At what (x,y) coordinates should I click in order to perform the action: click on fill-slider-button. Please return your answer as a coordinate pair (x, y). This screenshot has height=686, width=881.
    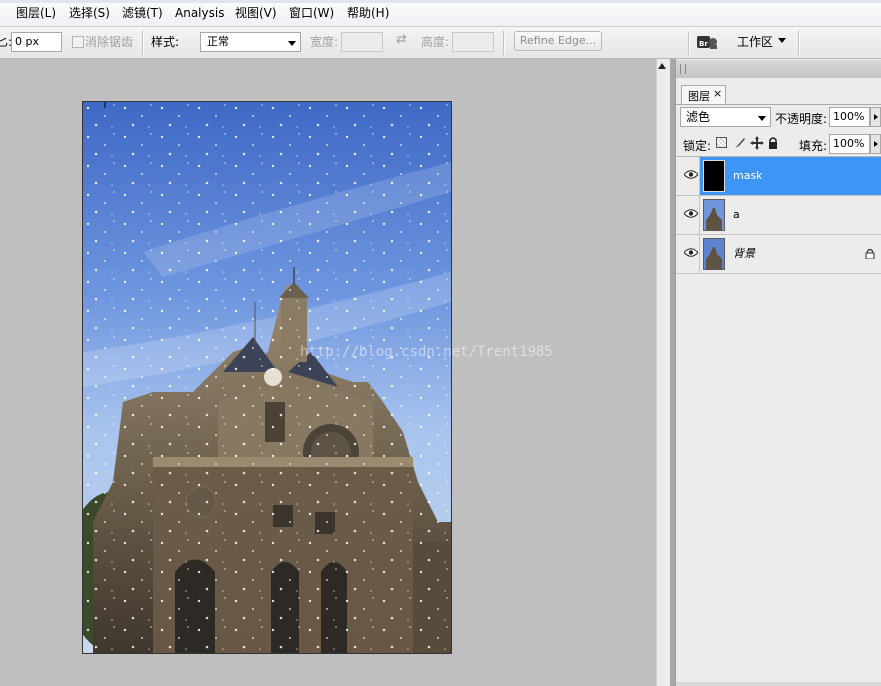
    Looking at the image, I should click on (875, 144).